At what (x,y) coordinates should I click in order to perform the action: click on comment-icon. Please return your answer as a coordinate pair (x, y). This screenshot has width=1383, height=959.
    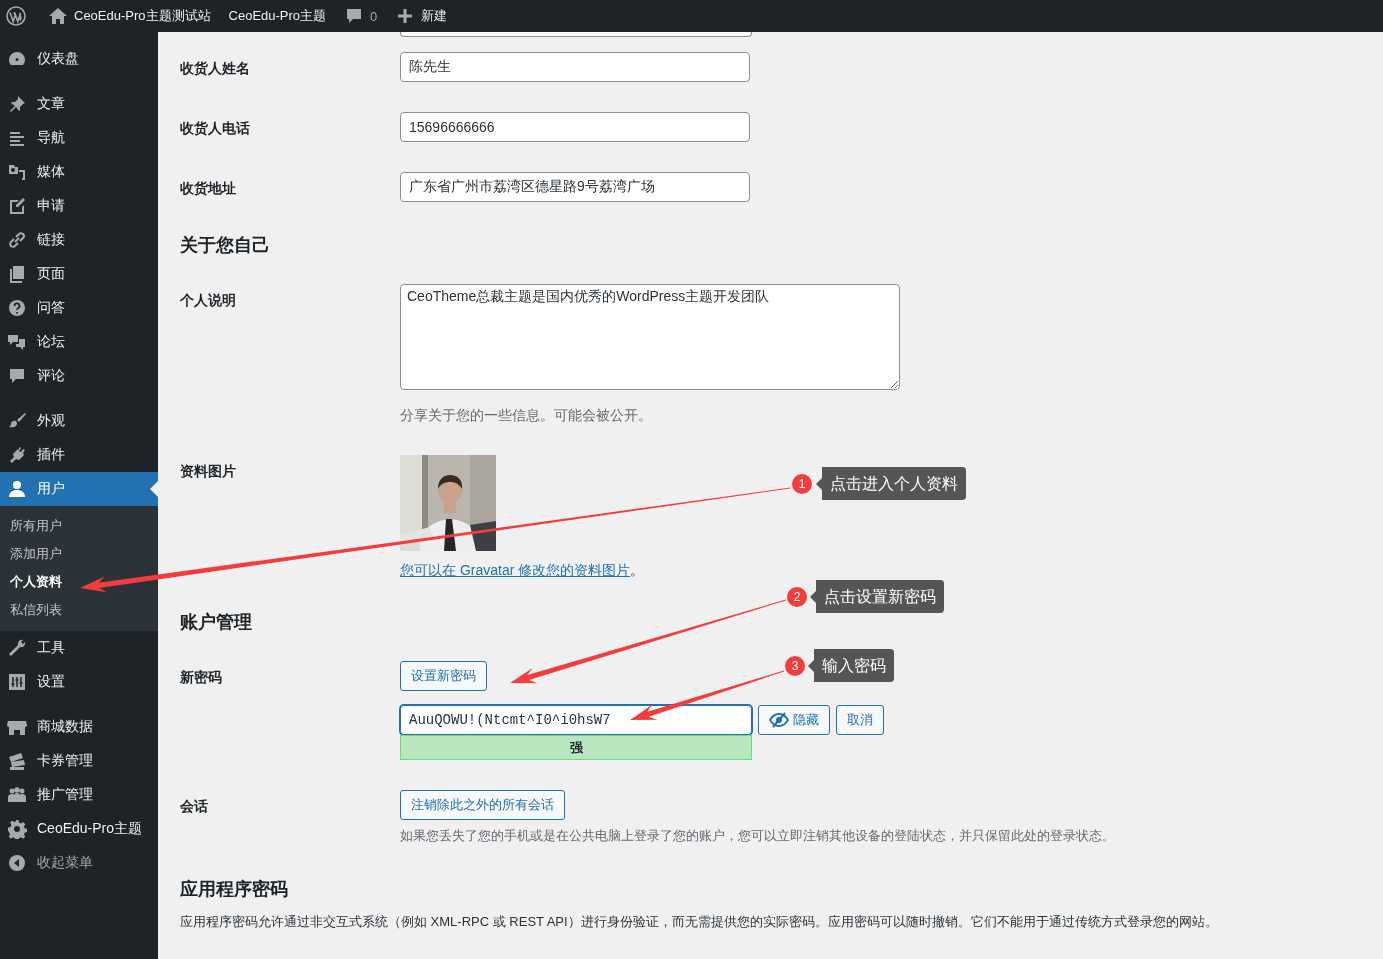
    Looking at the image, I should click on (17, 376).